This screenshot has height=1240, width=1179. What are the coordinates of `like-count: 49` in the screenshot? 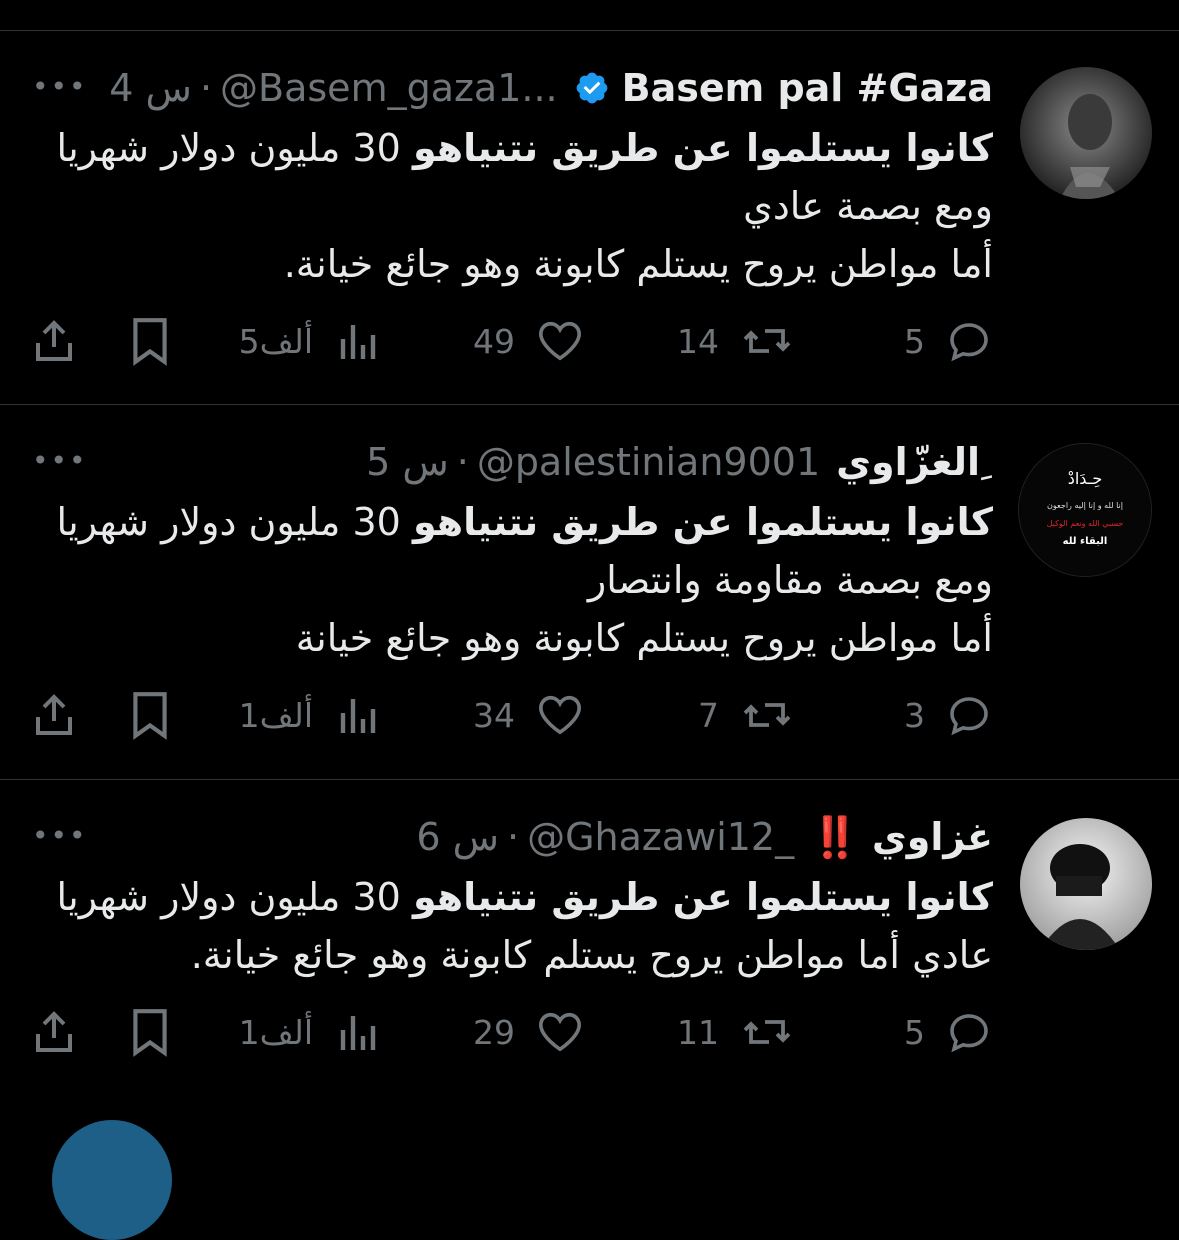 It's located at (494, 341).